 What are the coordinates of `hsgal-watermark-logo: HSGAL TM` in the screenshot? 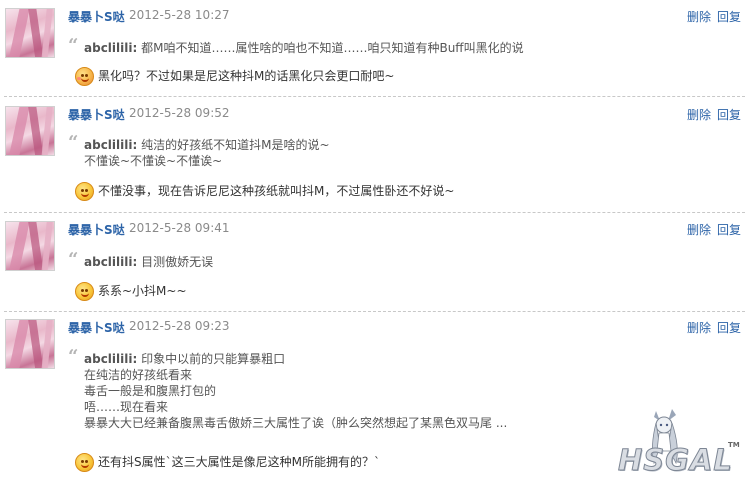 It's located at (682, 442).